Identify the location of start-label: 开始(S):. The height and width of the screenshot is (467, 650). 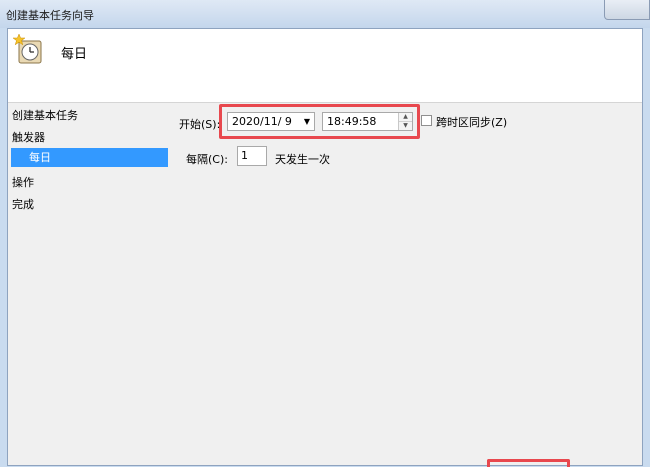
(200, 124).